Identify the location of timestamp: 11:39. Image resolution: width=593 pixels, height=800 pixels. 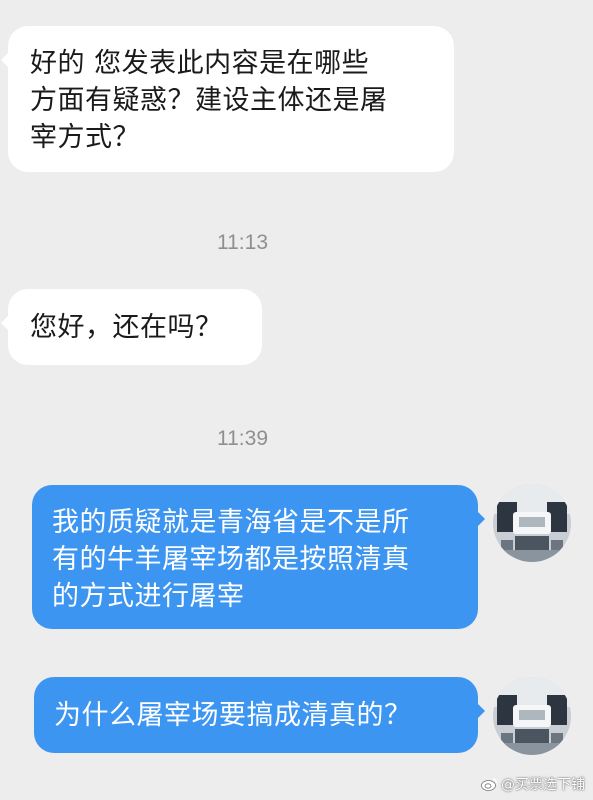
(242, 438).